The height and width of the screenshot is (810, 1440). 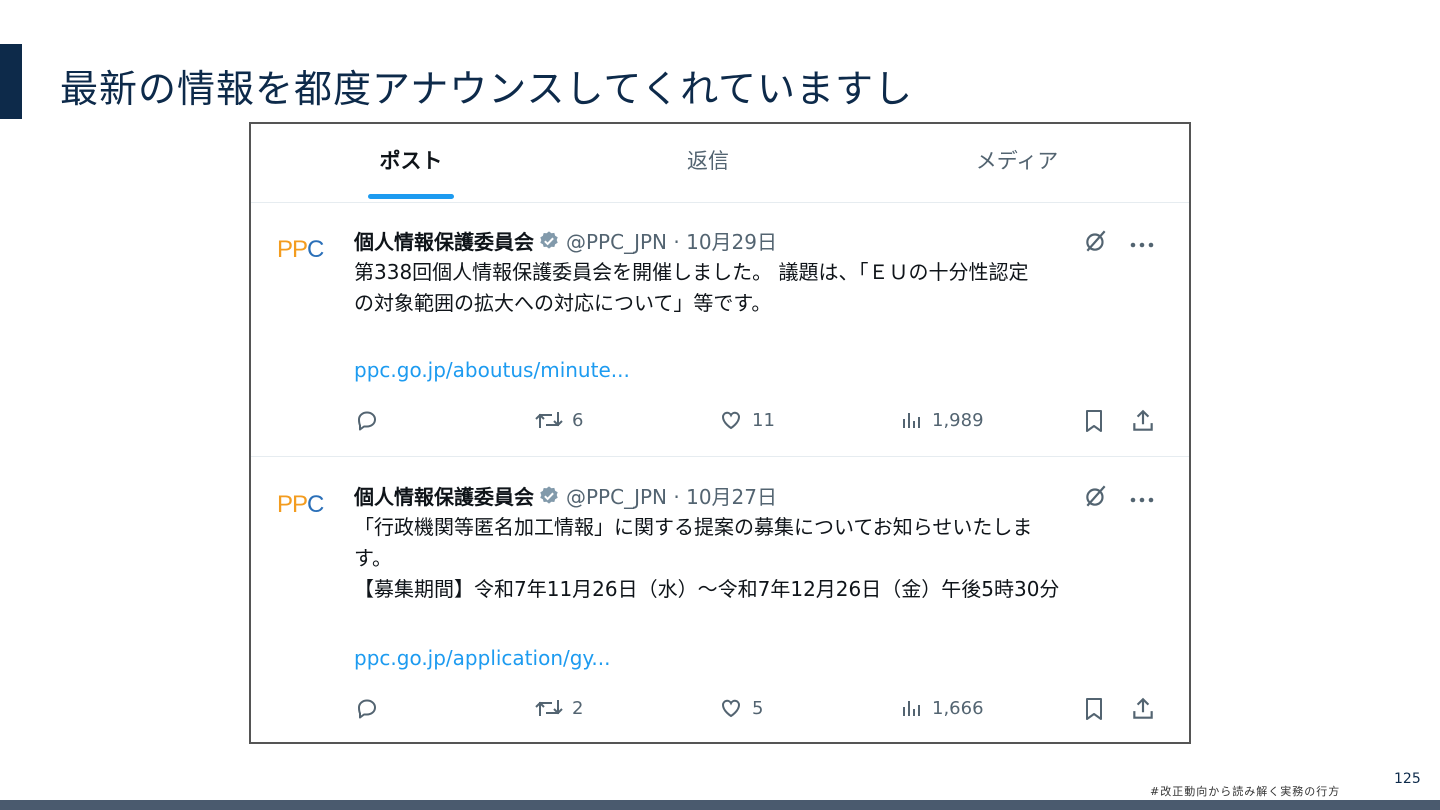 I want to click on slide-title: 最新の情報を都度アナウンスしてくれていますし, so click(x=487, y=89).